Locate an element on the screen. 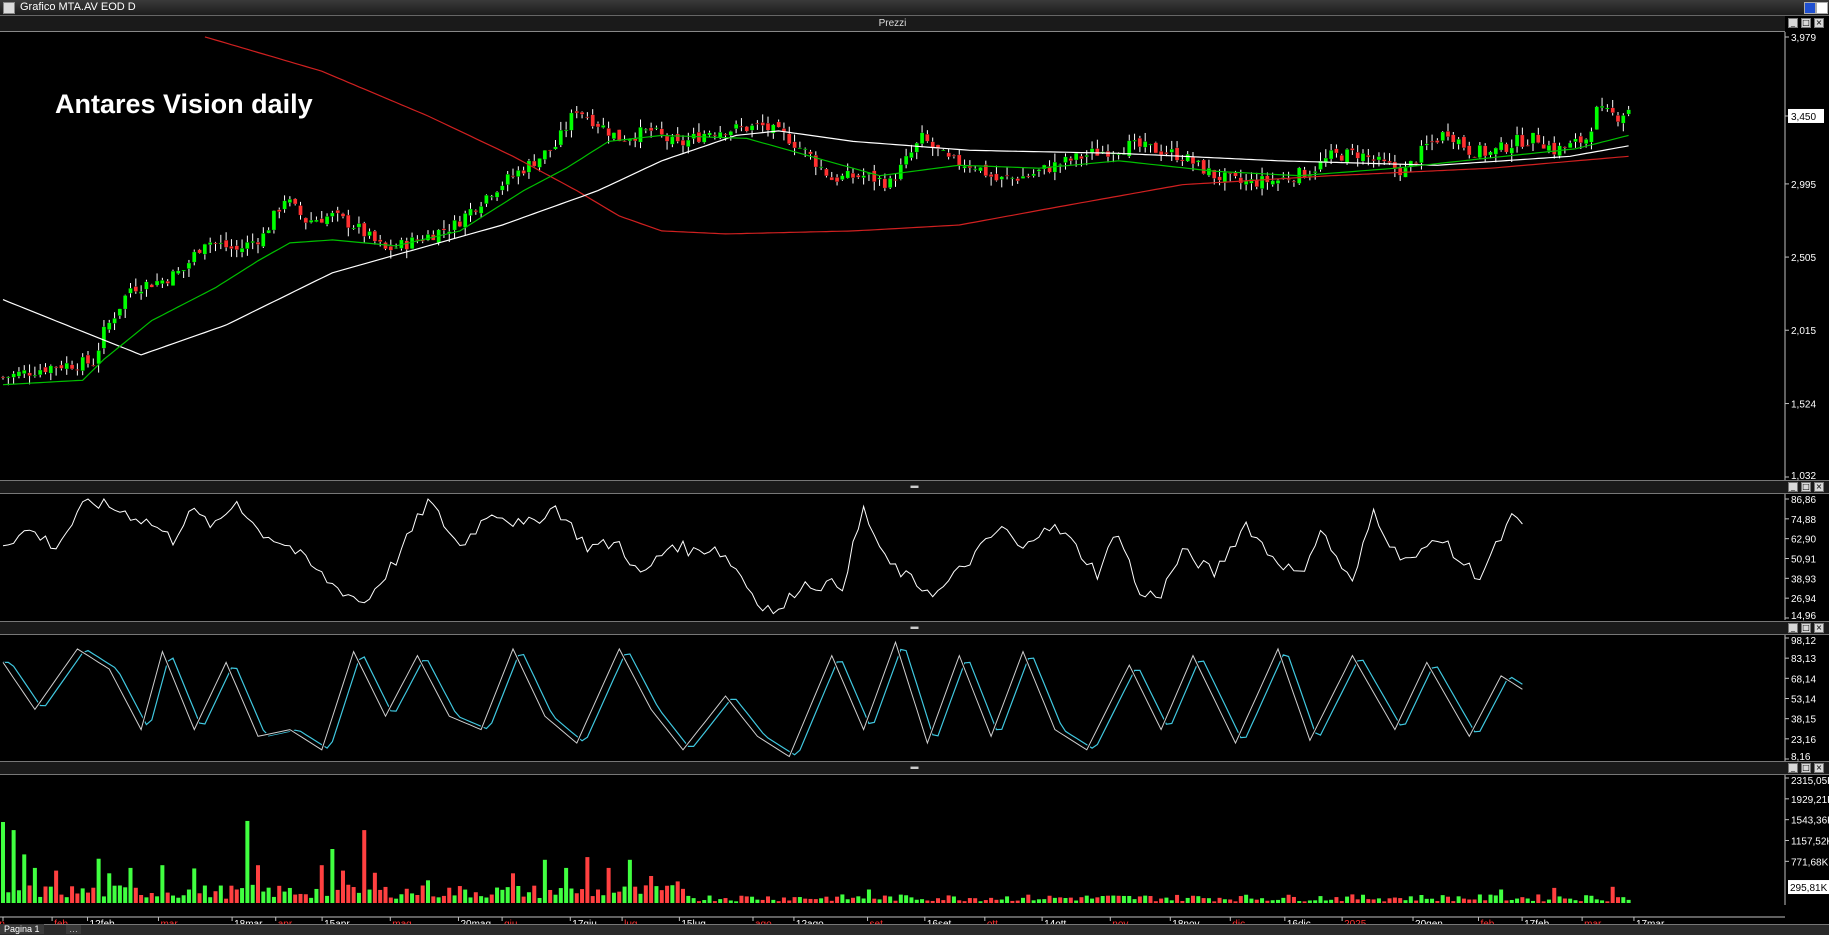 Image resolution: width=1829 pixels, height=935 pixels. y-tick-label: 98,12 is located at coordinates (1803, 641).